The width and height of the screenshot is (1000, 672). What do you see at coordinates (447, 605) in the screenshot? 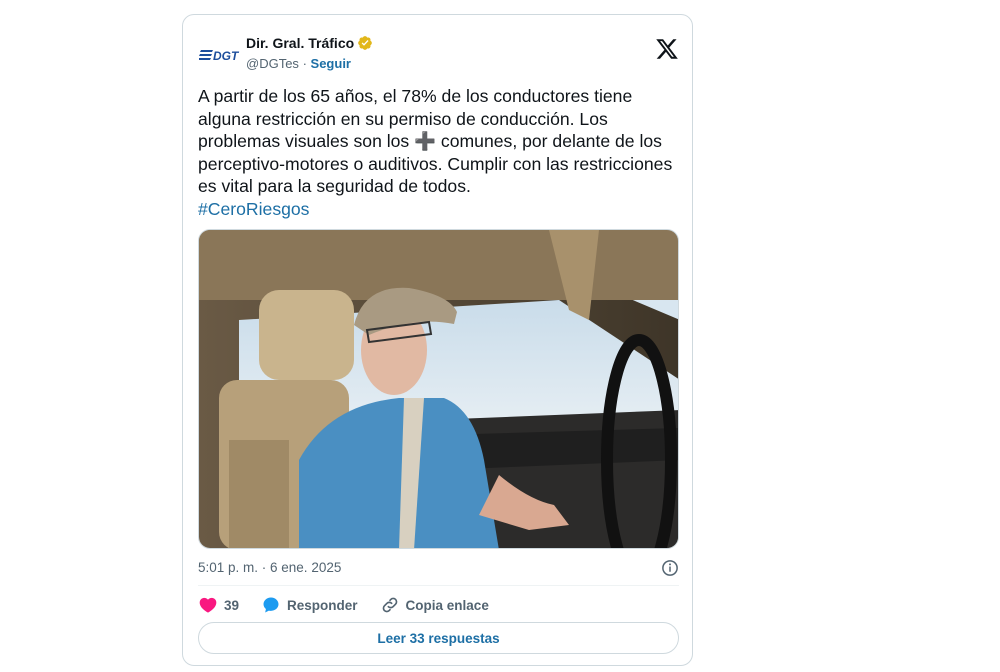
I see `copy-link-label: Copia enlace` at bounding box center [447, 605].